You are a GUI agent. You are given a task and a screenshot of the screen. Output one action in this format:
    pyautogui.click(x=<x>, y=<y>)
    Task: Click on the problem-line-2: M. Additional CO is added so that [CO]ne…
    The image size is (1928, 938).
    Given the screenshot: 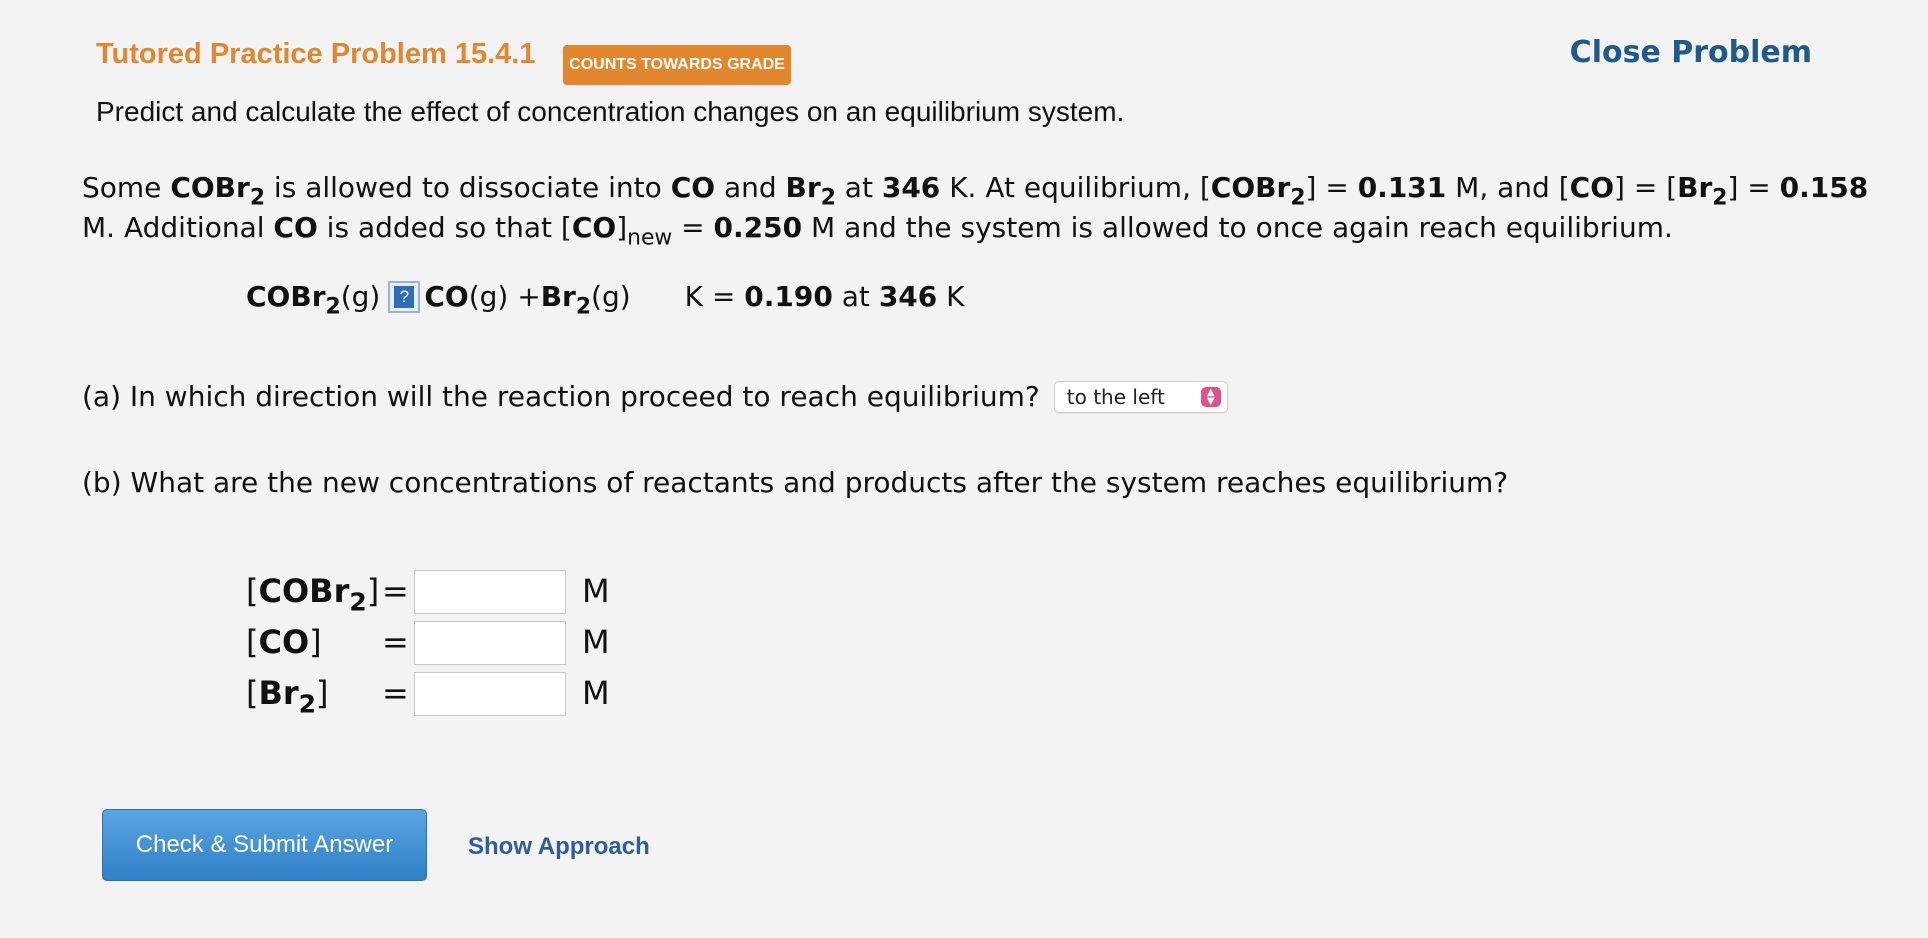 What is the action you would take?
    pyautogui.click(x=982, y=229)
    